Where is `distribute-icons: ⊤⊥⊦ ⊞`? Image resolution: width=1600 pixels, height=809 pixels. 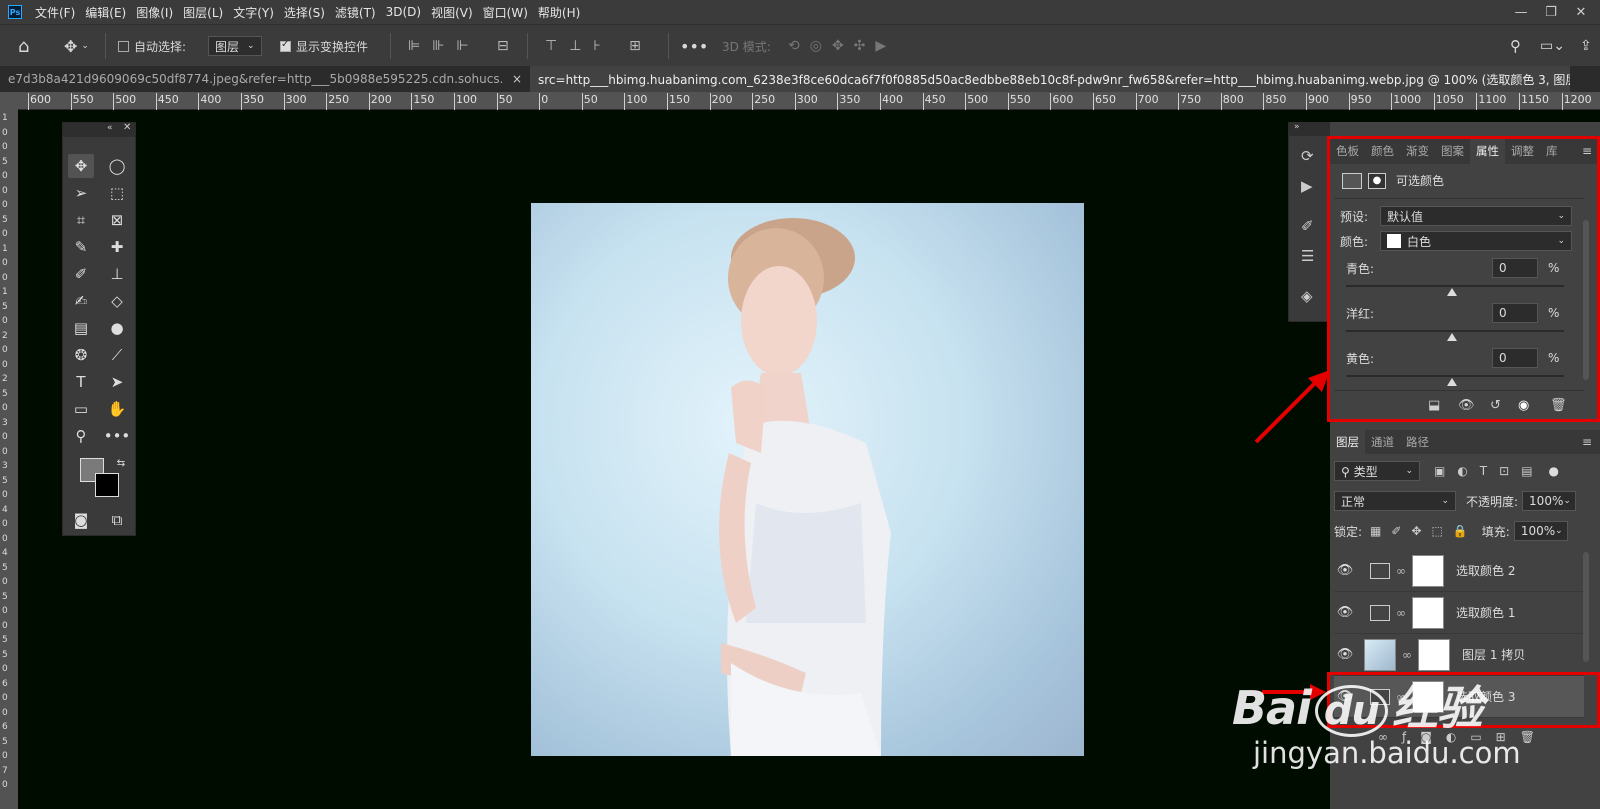 distribute-icons: ⊤⊥⊦ ⊞ is located at coordinates (599, 46).